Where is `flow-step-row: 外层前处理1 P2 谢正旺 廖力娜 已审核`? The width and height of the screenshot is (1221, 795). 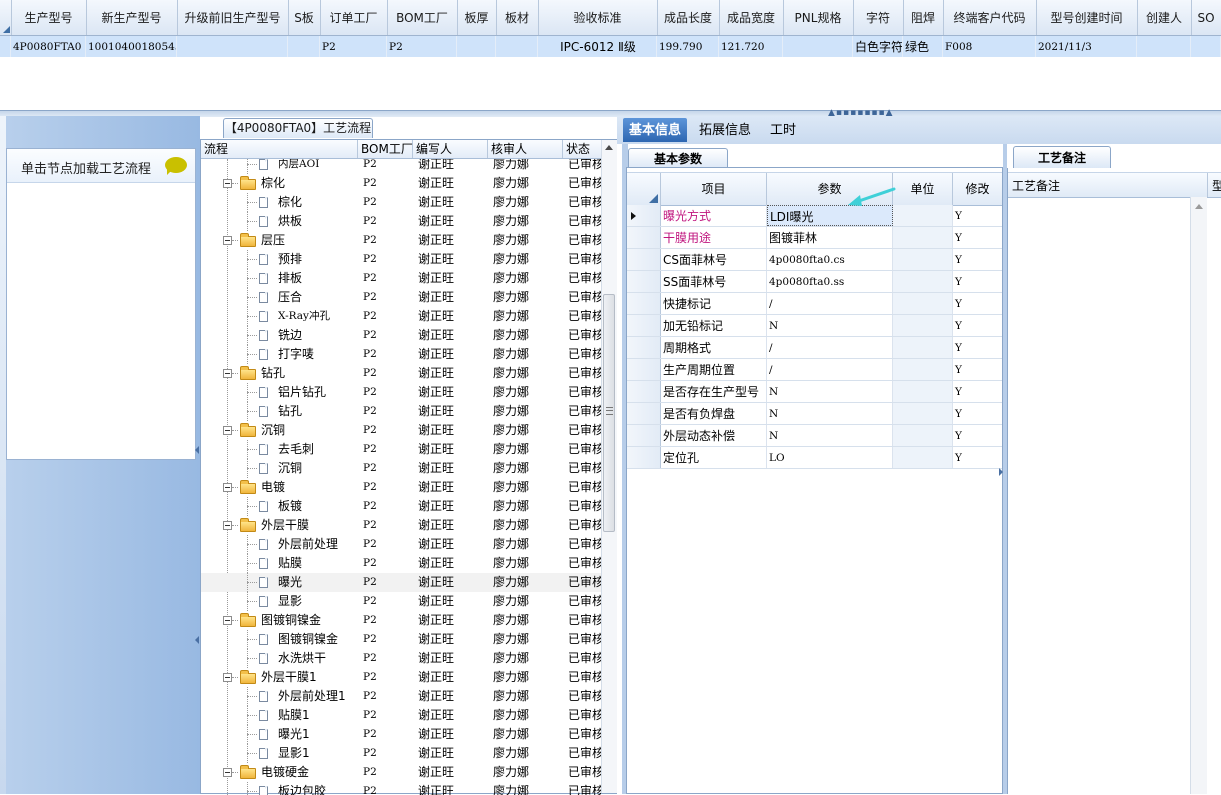
flow-step-row: 外层前处理1 P2 谢正旺 廖力娜 已审核 is located at coordinates (401, 696).